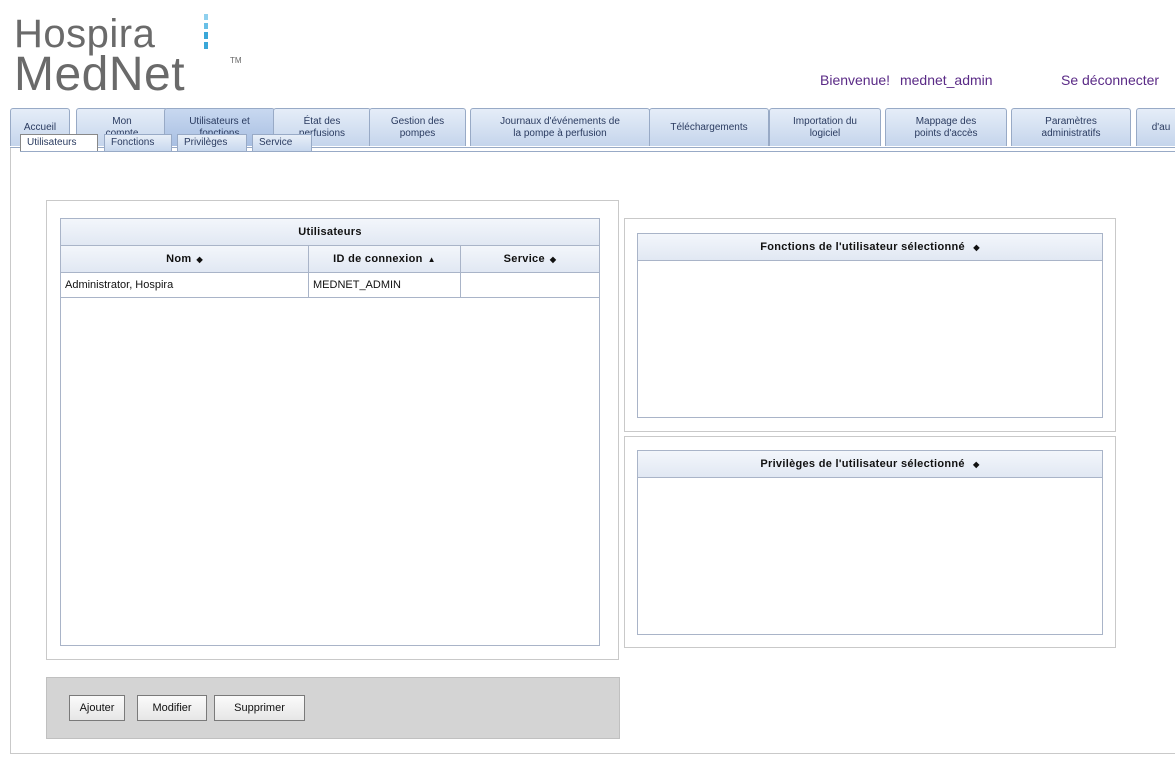  I want to click on column-service-label: Service, so click(524, 259).